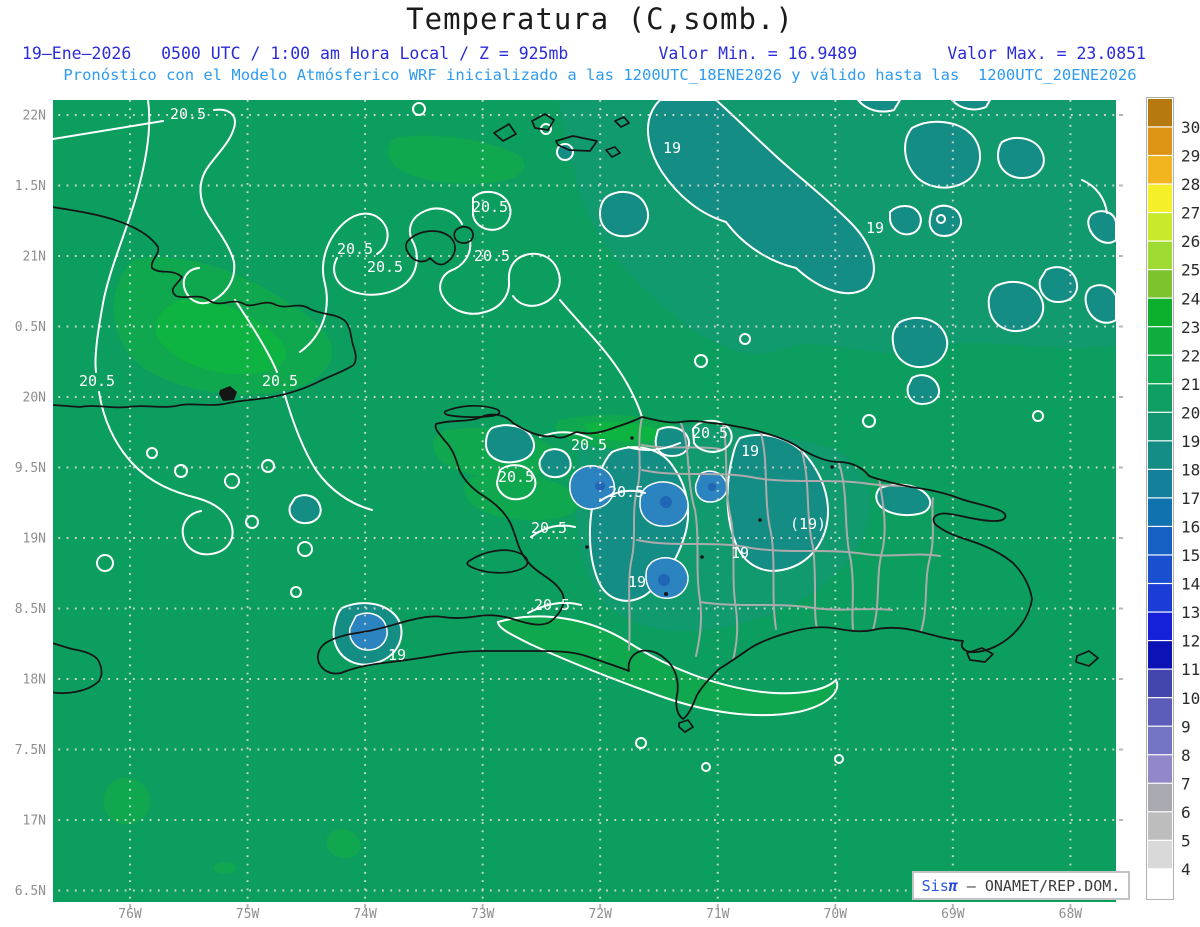  I want to click on svg-text: 8.5N, so click(30, 609).